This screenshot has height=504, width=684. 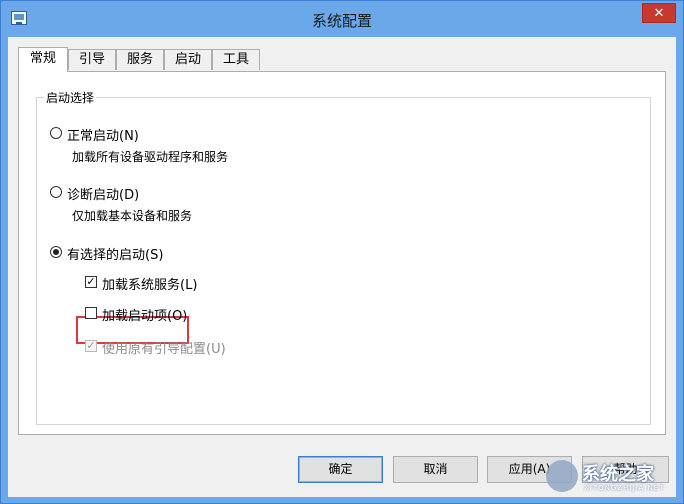 I want to click on close-button: ✕, so click(x=659, y=13).